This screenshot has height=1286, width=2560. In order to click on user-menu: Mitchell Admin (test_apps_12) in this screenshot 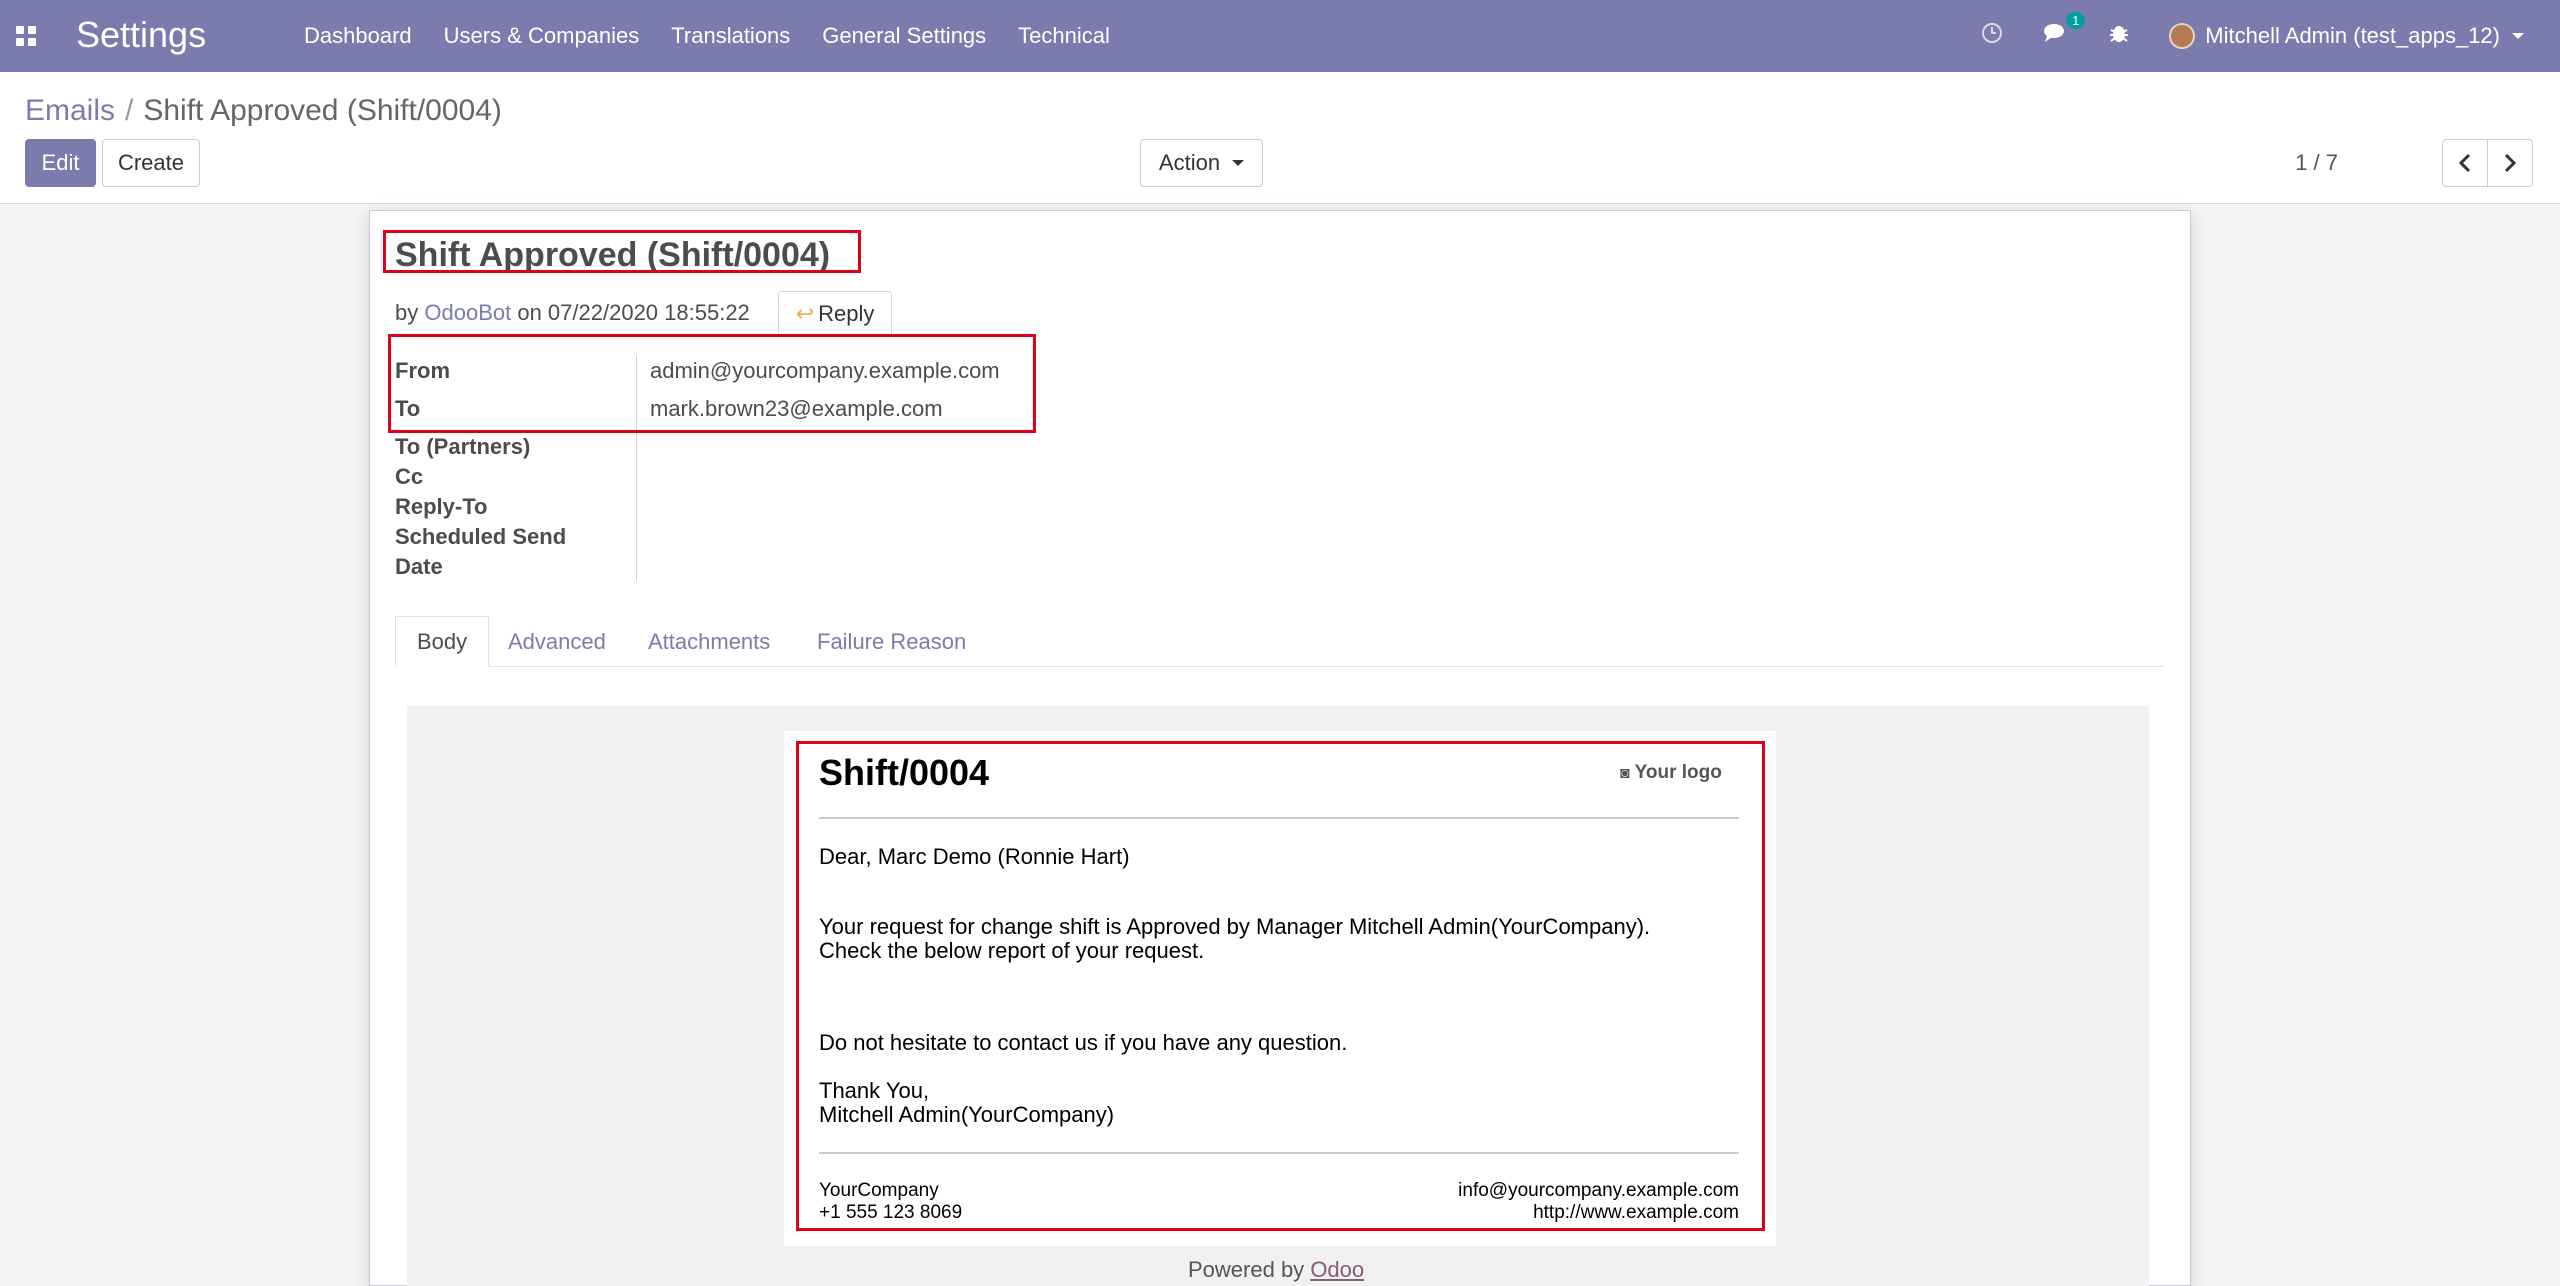, I will do `click(2346, 36)`.